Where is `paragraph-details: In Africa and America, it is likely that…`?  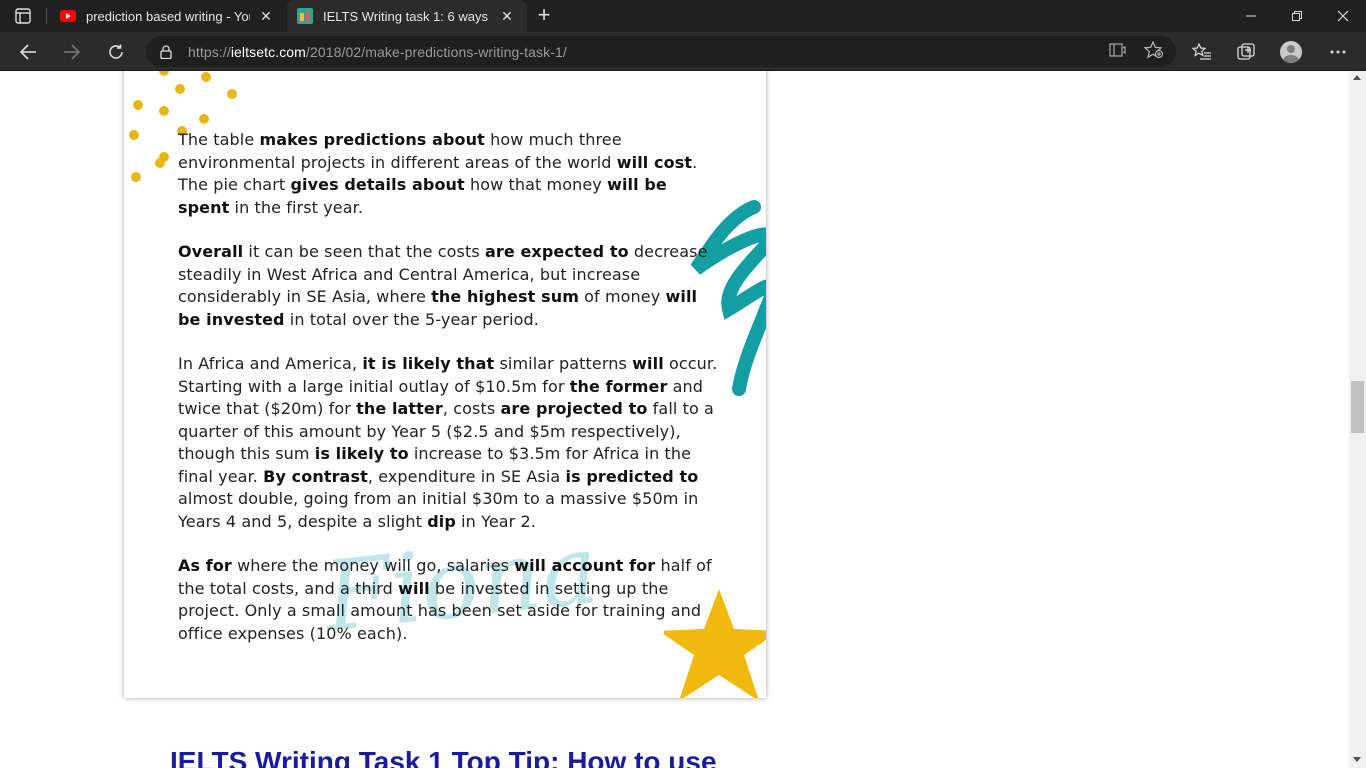
paragraph-details: In Africa and America, it is likely that… is located at coordinates (448, 442).